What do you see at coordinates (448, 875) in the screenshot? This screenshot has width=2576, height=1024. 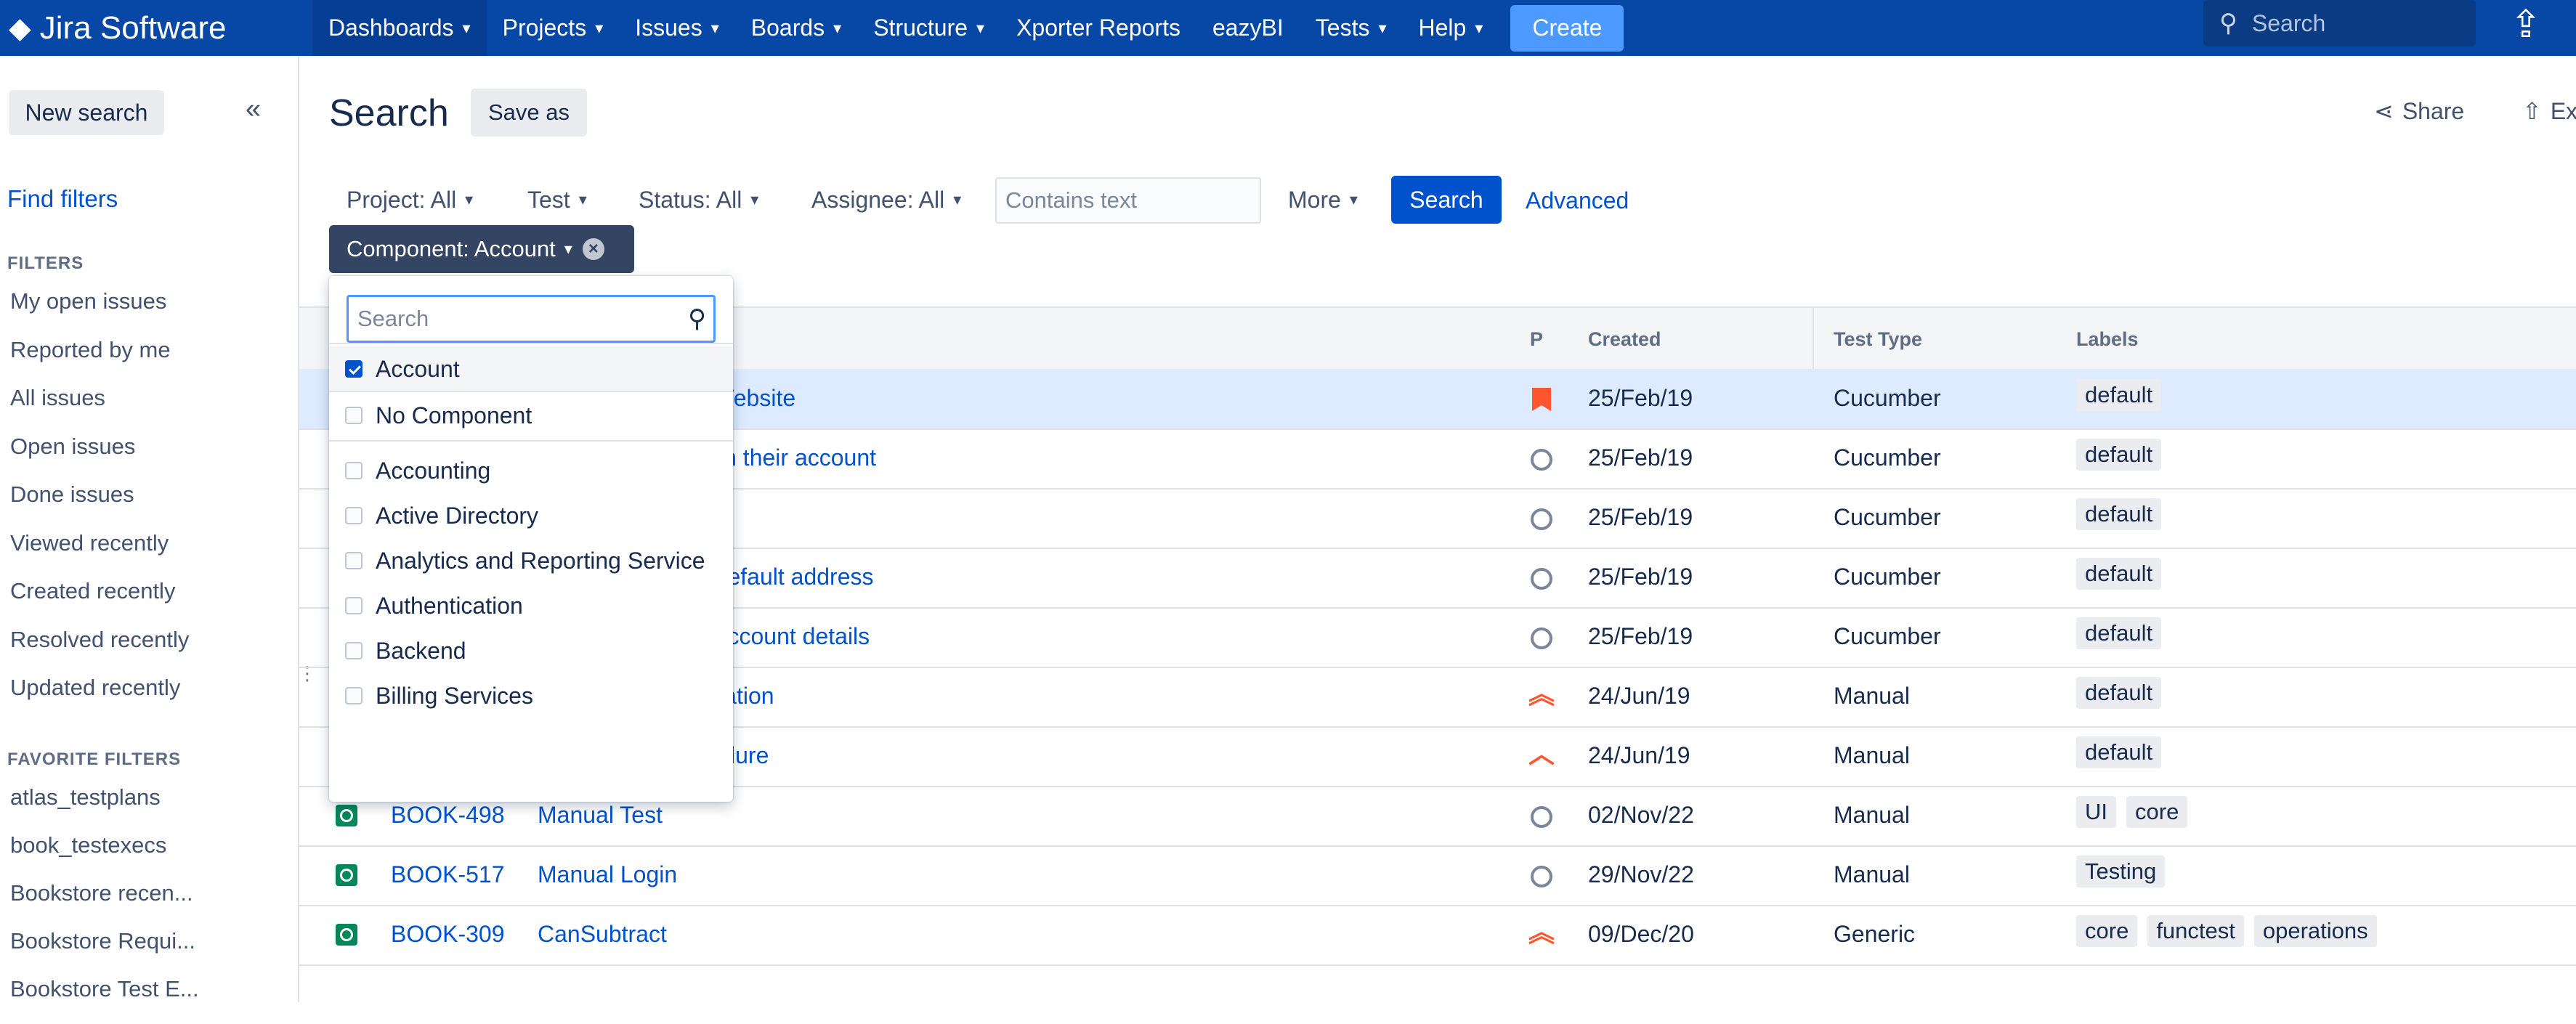 I see `issue-key-link: BOOK-517` at bounding box center [448, 875].